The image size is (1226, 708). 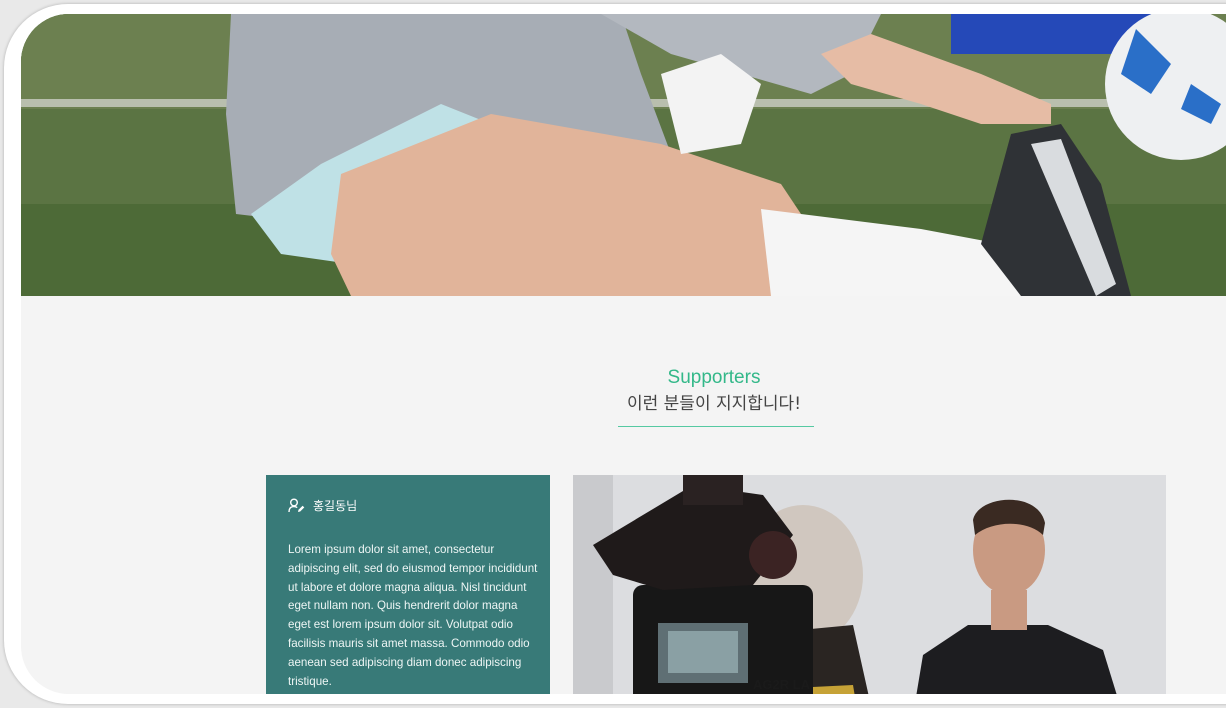 I want to click on supporter-photo: AG2R LA, so click(x=869, y=584).